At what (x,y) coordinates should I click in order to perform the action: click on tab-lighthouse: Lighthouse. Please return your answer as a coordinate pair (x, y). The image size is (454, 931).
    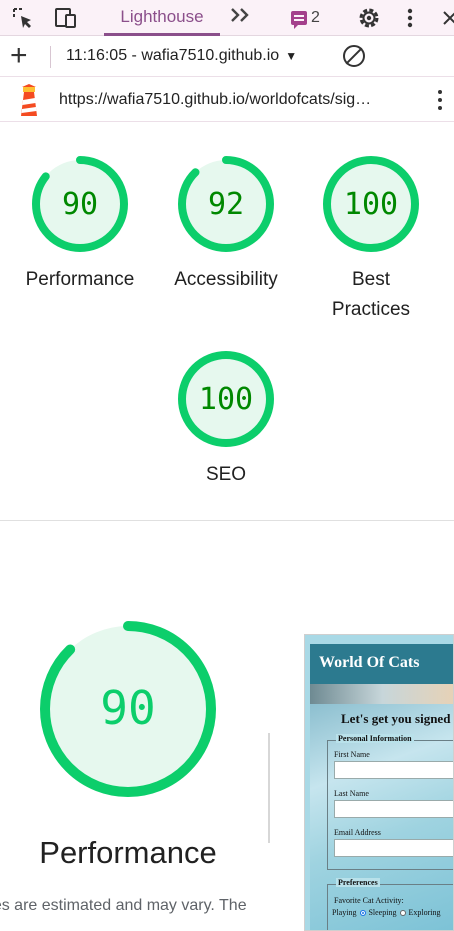
    Looking at the image, I should click on (162, 18).